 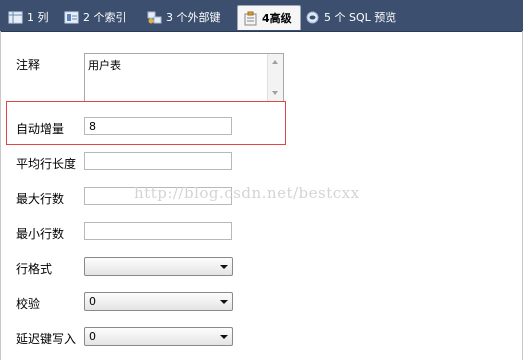 I want to click on auto-increment-label: 自动增量, so click(x=40, y=129).